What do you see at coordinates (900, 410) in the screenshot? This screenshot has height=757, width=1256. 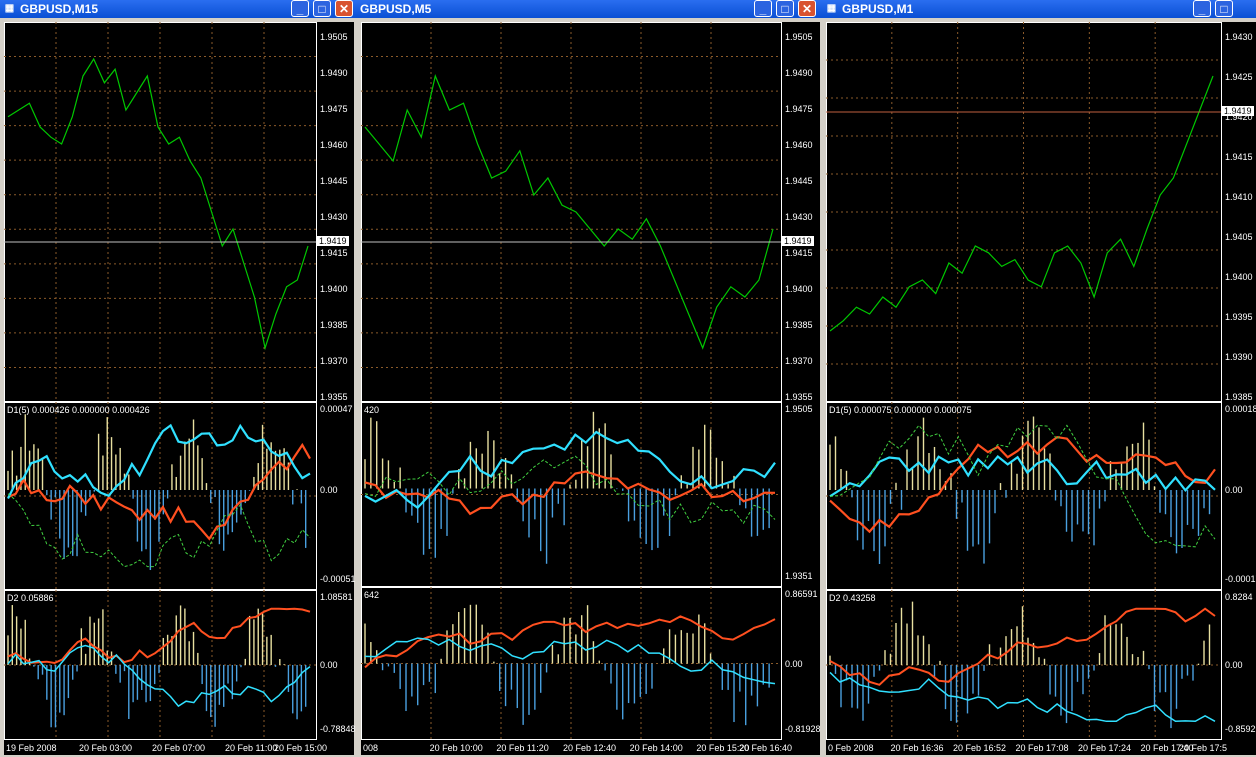 I see `indicator-label: D1(5) 0.000075 0.000000 0.000075` at bounding box center [900, 410].